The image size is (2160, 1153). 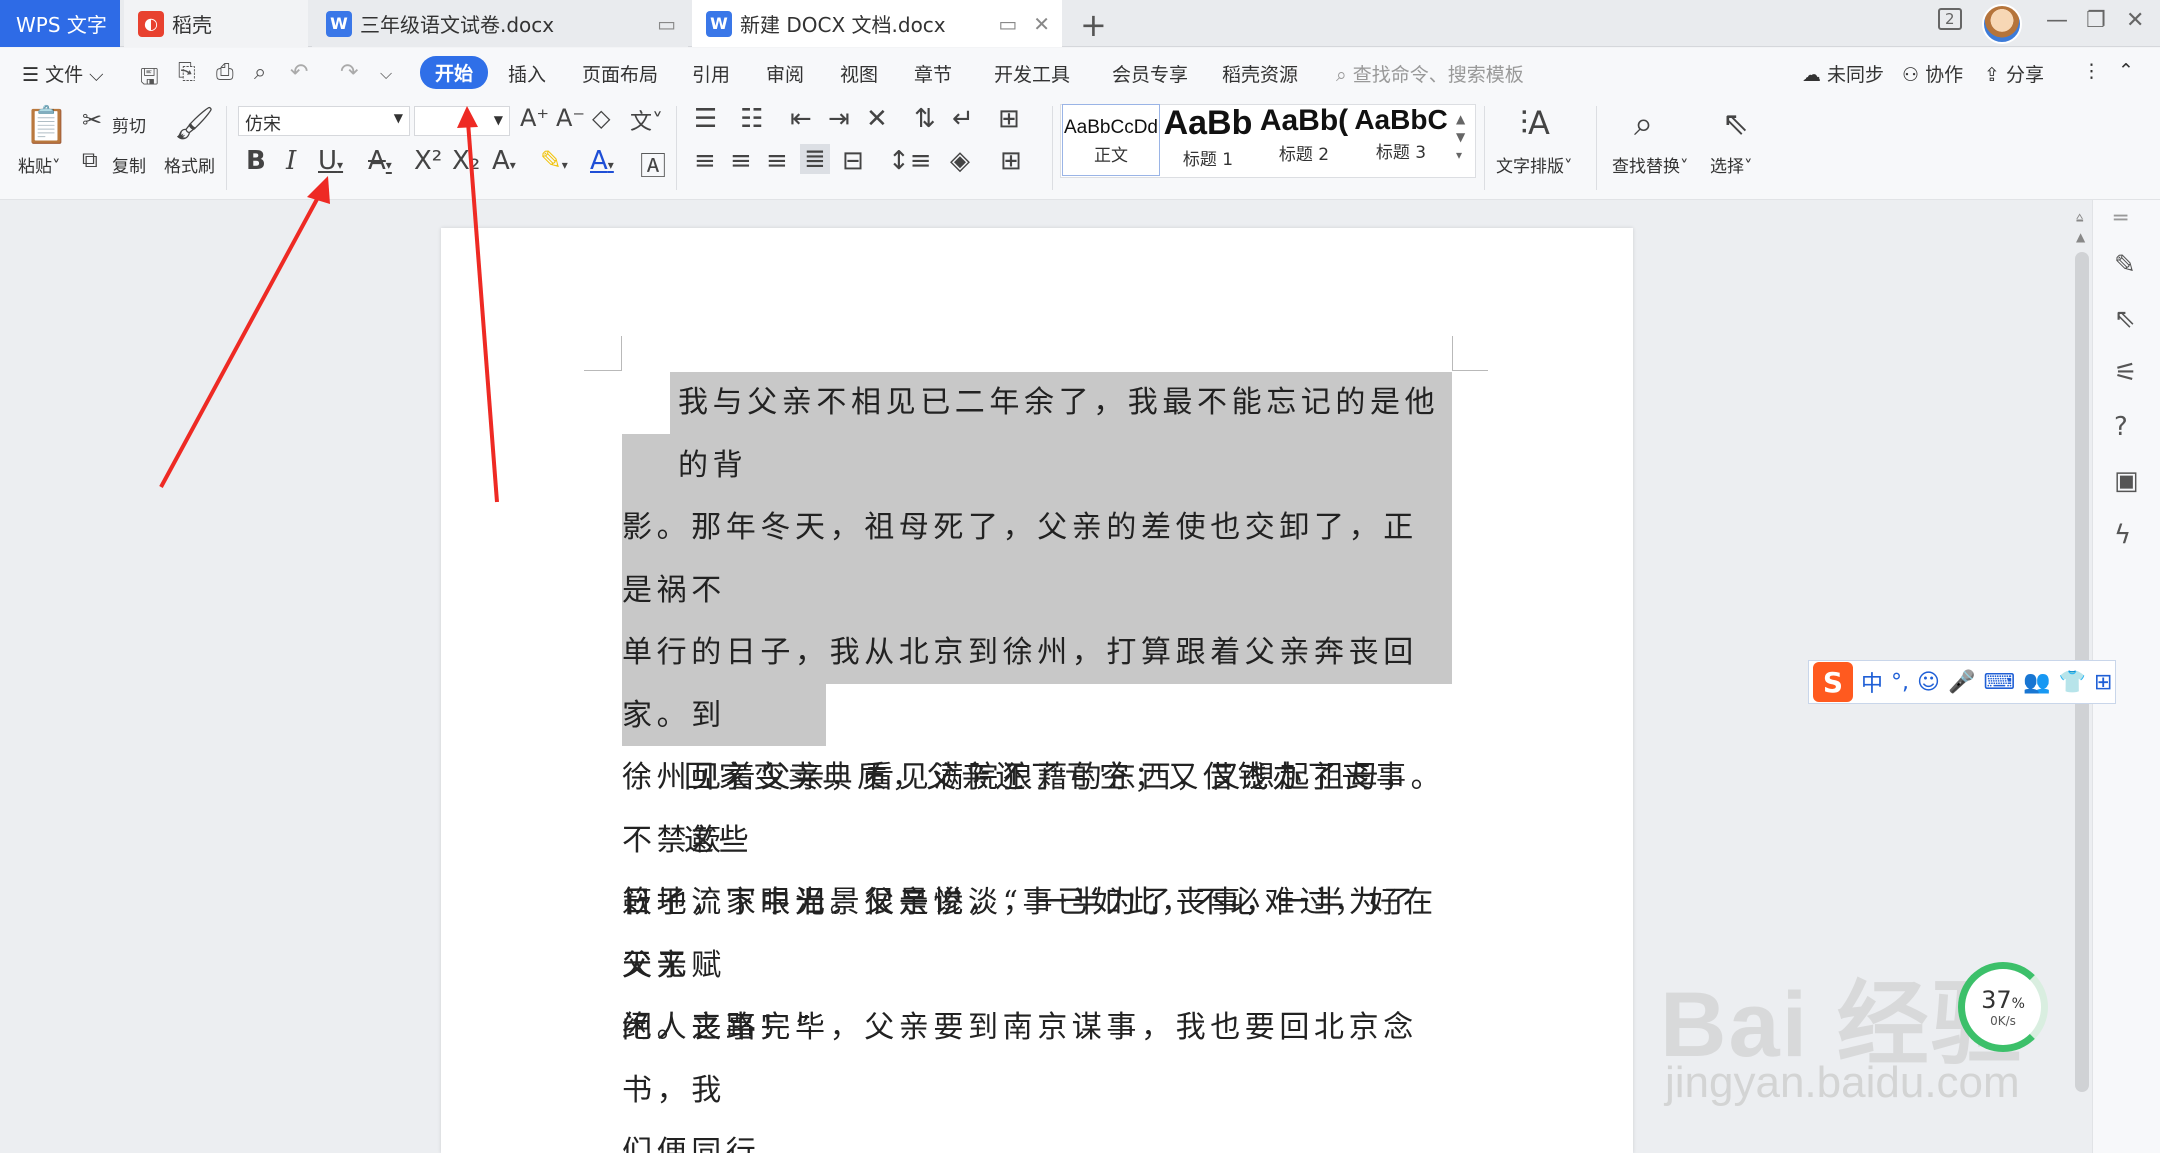 I want to click on underline-icon: U▾, so click(x=330, y=161).